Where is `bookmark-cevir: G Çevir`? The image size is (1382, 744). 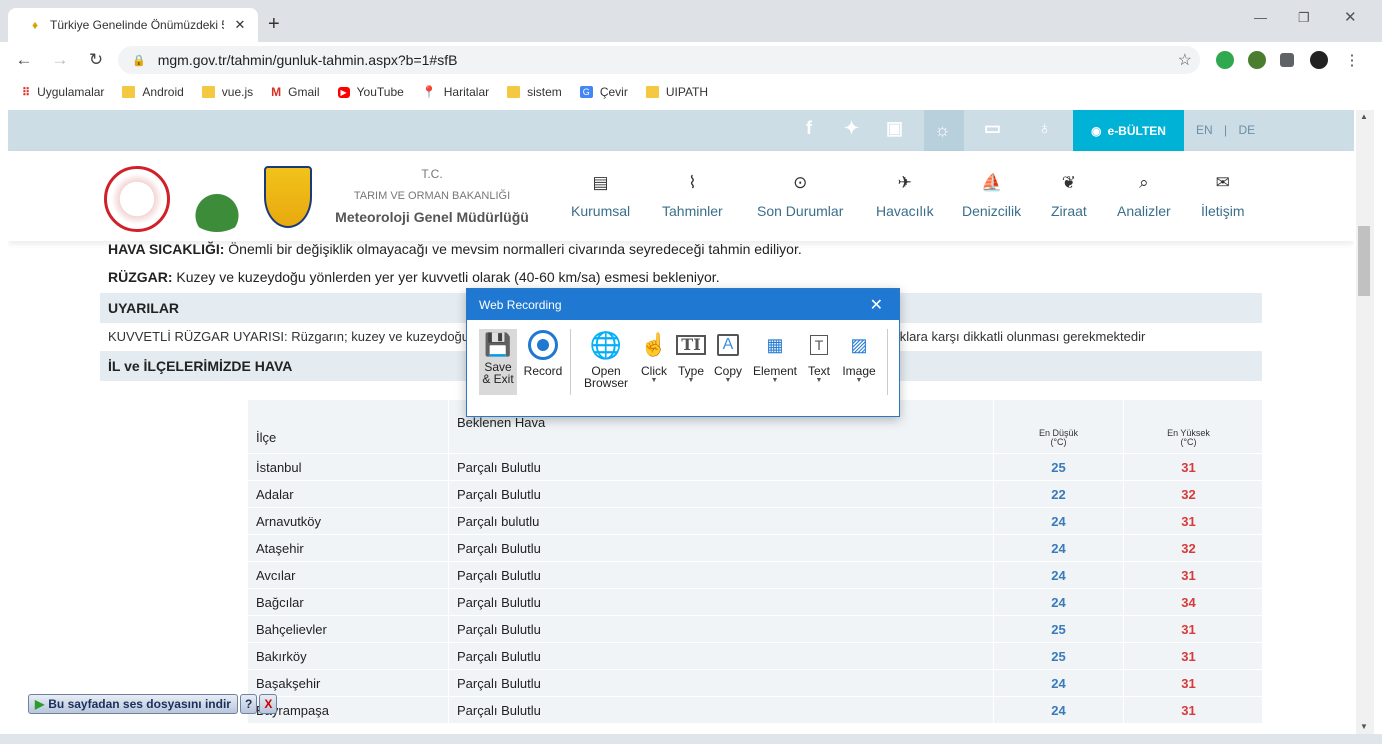
bookmark-cevir: G Çevir is located at coordinates (603, 92).